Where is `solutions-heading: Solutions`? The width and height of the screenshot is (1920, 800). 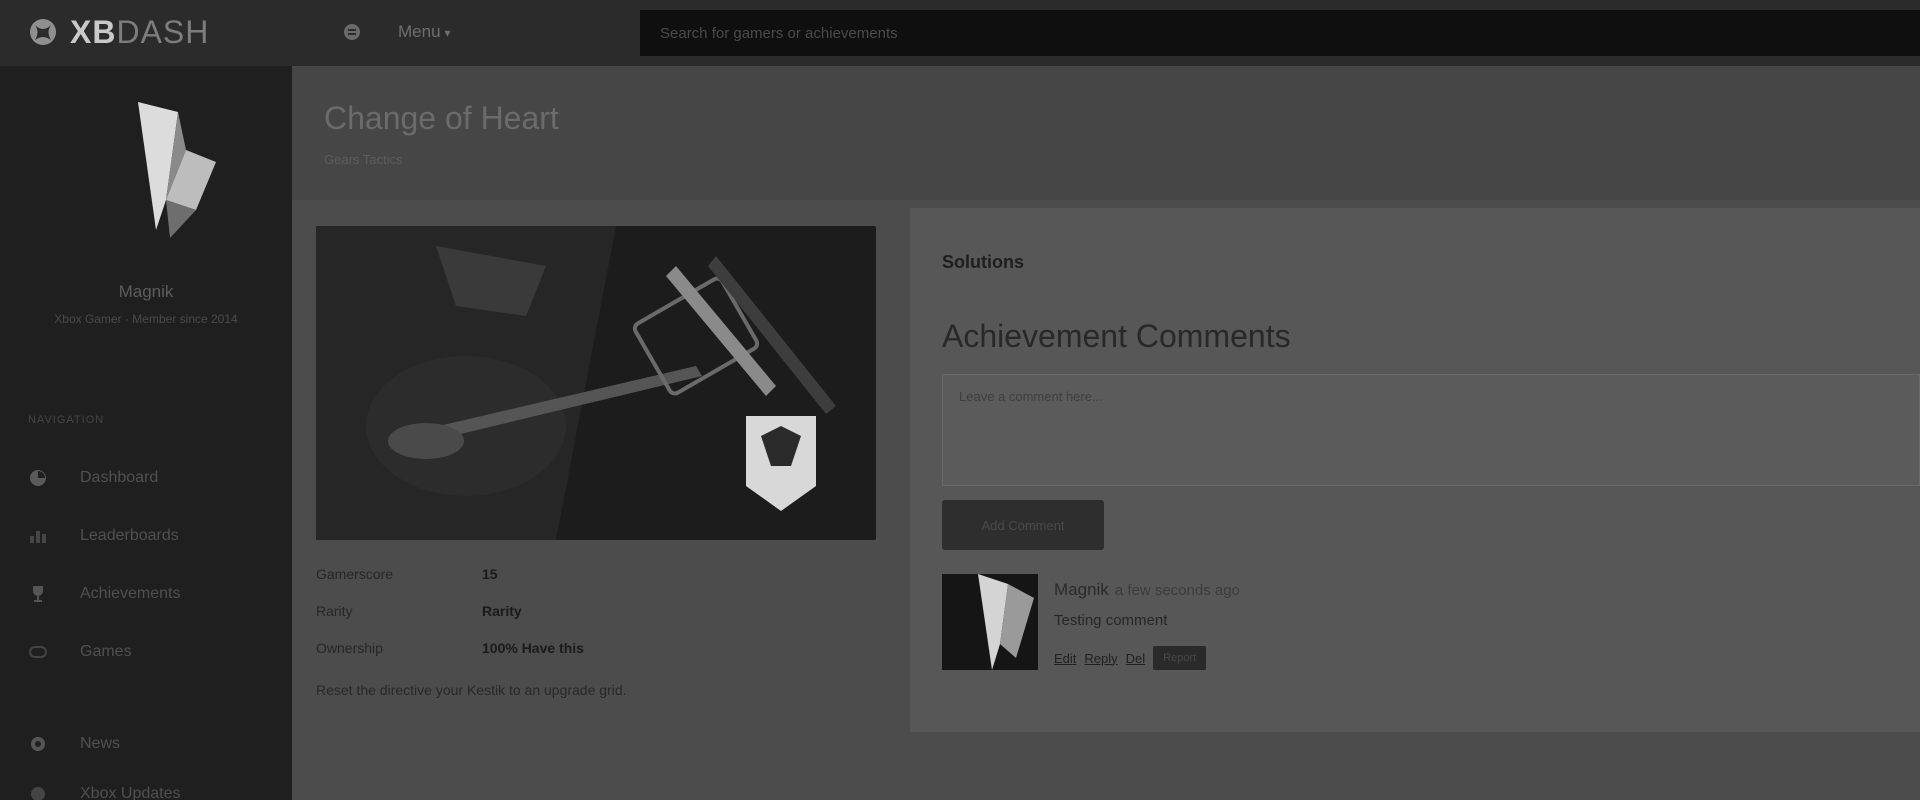 solutions-heading: Solutions is located at coordinates (983, 262).